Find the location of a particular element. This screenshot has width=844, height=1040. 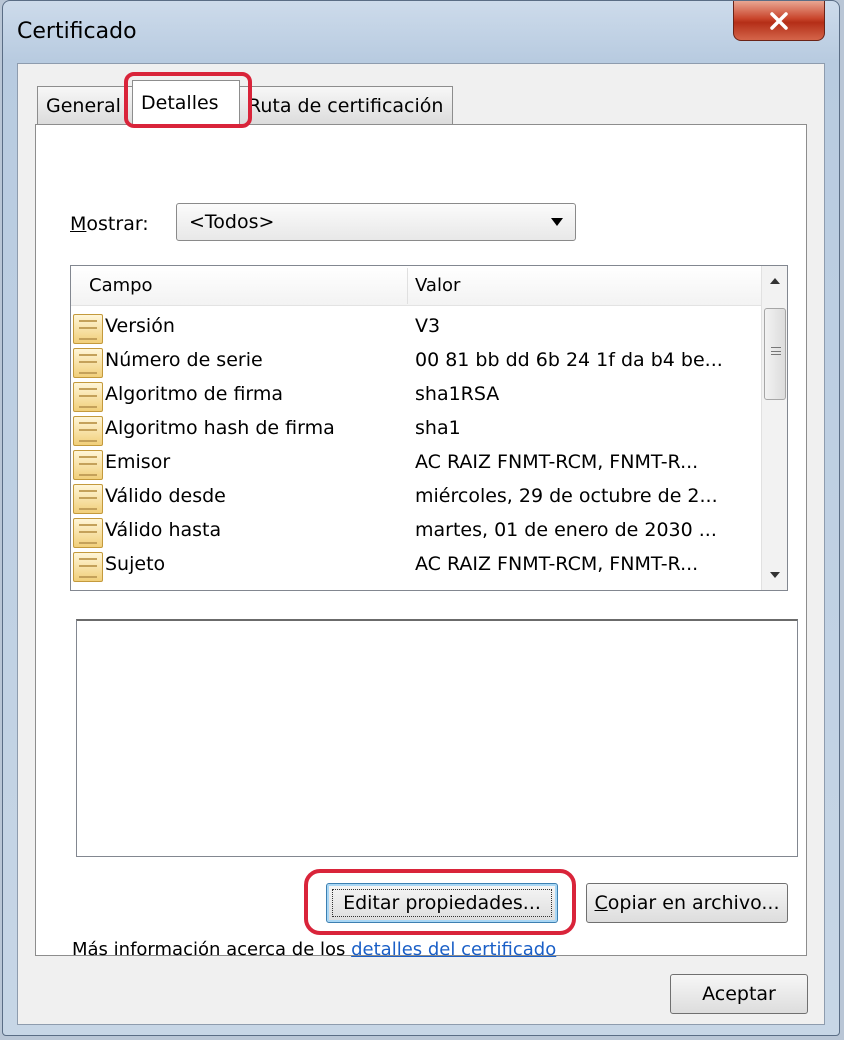

chevron-down-icon is located at coordinates (557, 222).